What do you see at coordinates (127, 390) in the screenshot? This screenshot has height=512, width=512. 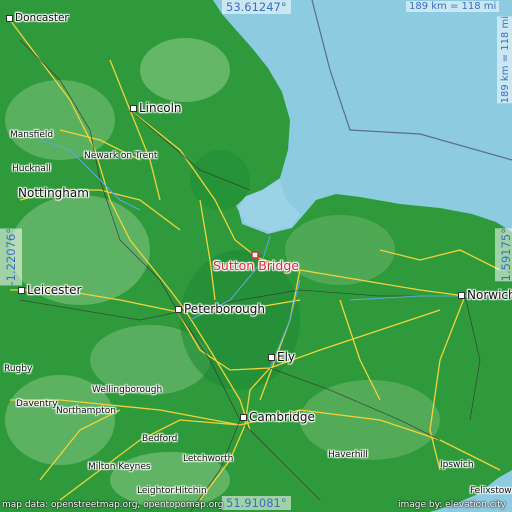 I see `place-wellingborough: Wellingborough` at bounding box center [127, 390].